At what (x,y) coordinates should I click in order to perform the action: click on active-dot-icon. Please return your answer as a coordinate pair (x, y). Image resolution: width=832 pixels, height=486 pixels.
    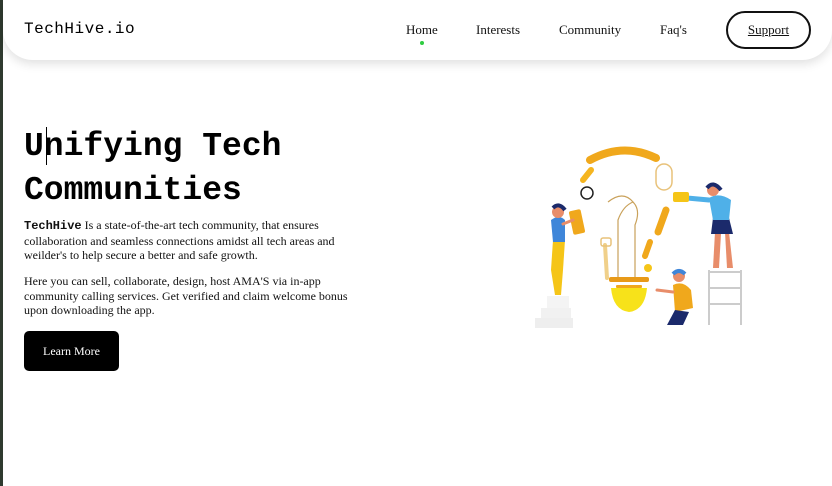
    Looking at the image, I should click on (422, 43).